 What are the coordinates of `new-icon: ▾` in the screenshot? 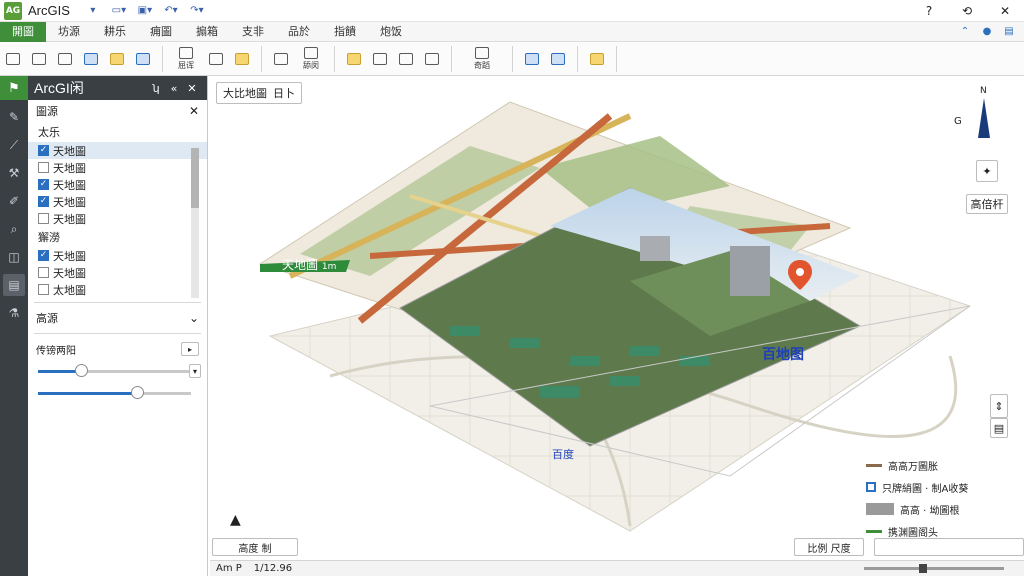 It's located at (93, 11).